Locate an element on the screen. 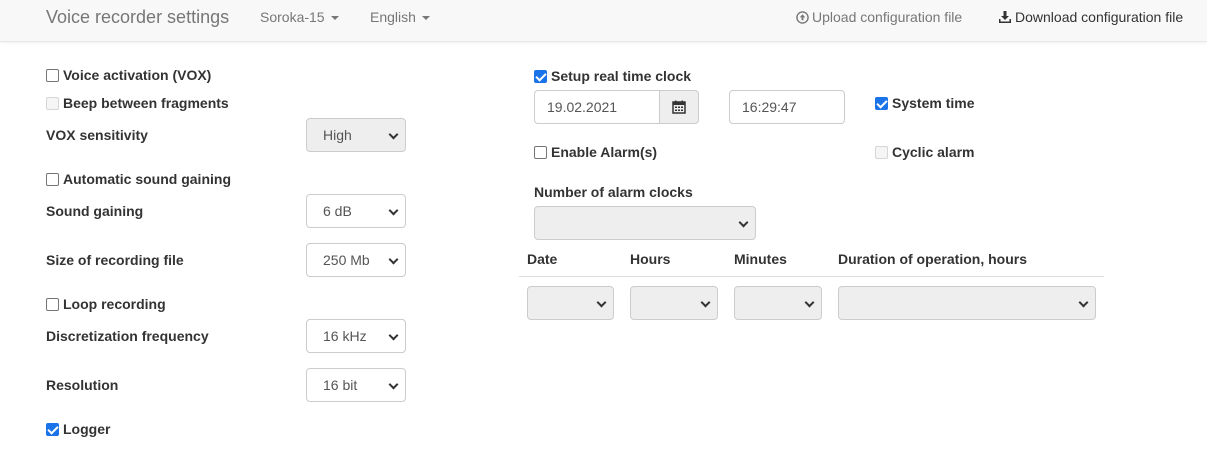 This screenshot has height=452, width=1207. download-config-link: Download configuration file is located at coordinates (1090, 17).